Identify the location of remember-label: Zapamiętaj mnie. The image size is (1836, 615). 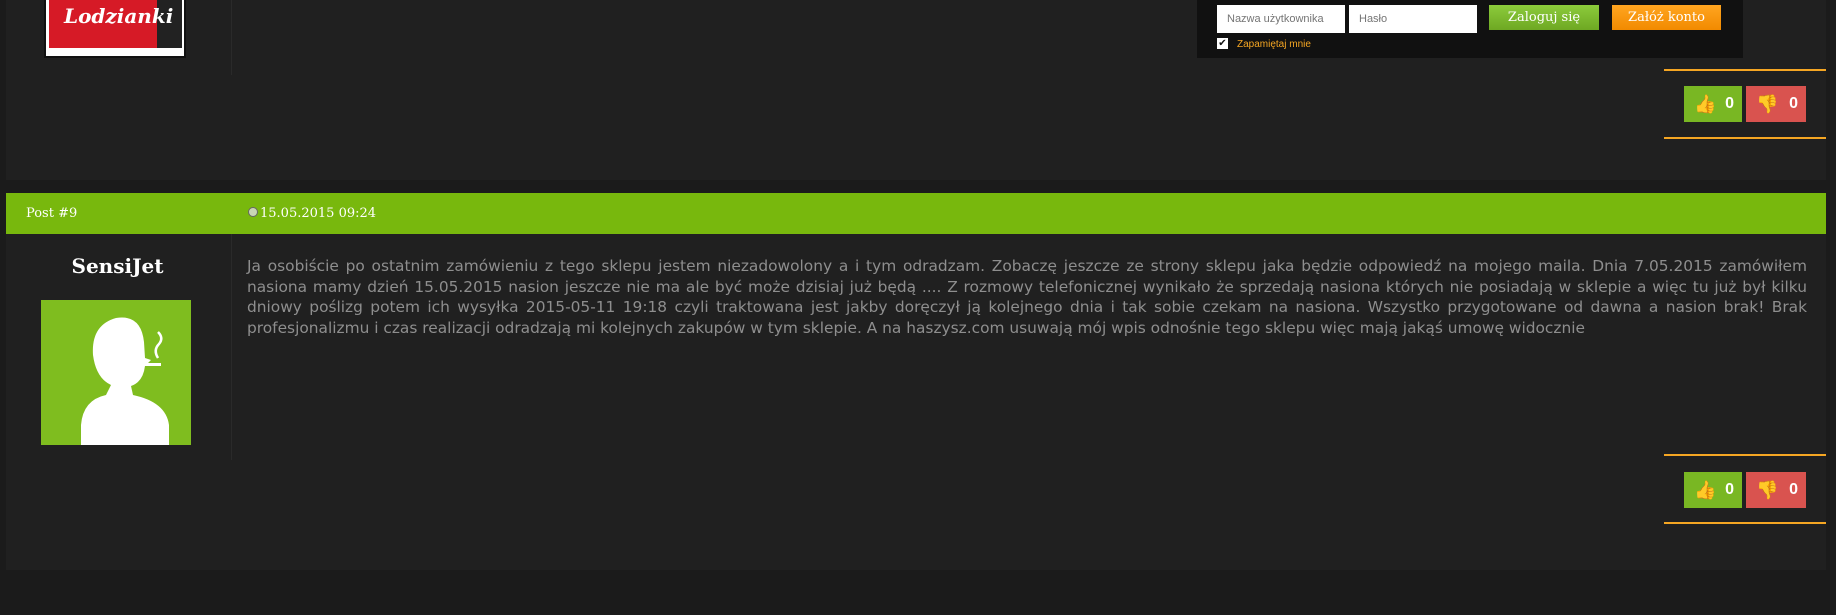
(1274, 44).